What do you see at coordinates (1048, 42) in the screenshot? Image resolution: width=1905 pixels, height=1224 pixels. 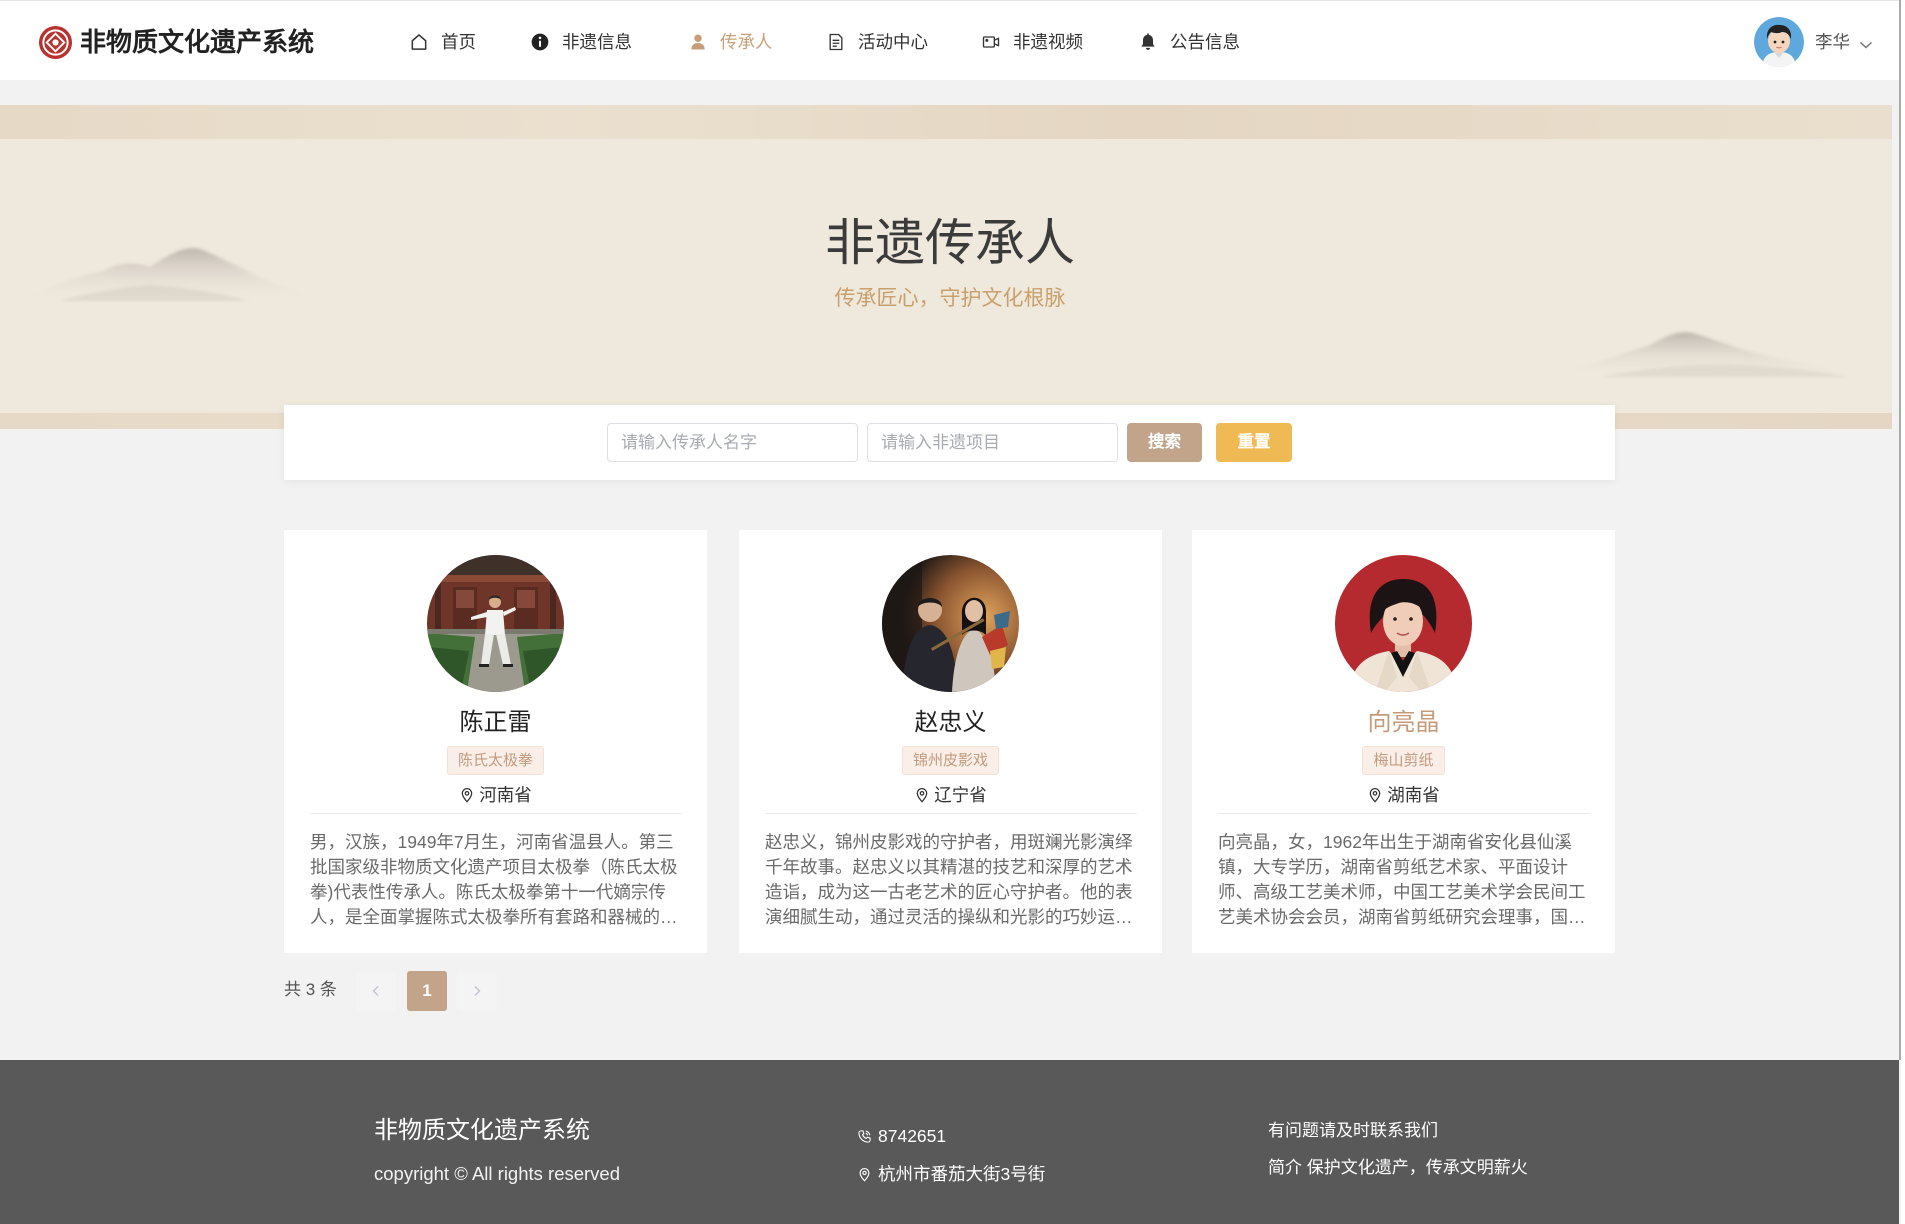 I see `nav-label: 非遗视频` at bounding box center [1048, 42].